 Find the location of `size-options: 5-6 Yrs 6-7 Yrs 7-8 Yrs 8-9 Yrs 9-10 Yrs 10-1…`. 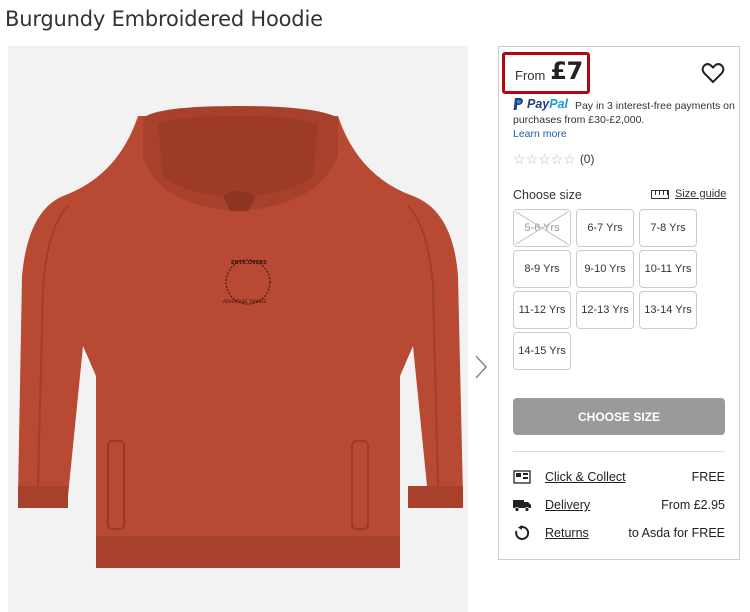

size-options: 5-6 Yrs 6-7 Yrs 7-8 Yrs 8-9 Yrs 9-10 Yrs 10-1… is located at coordinates (613, 289).